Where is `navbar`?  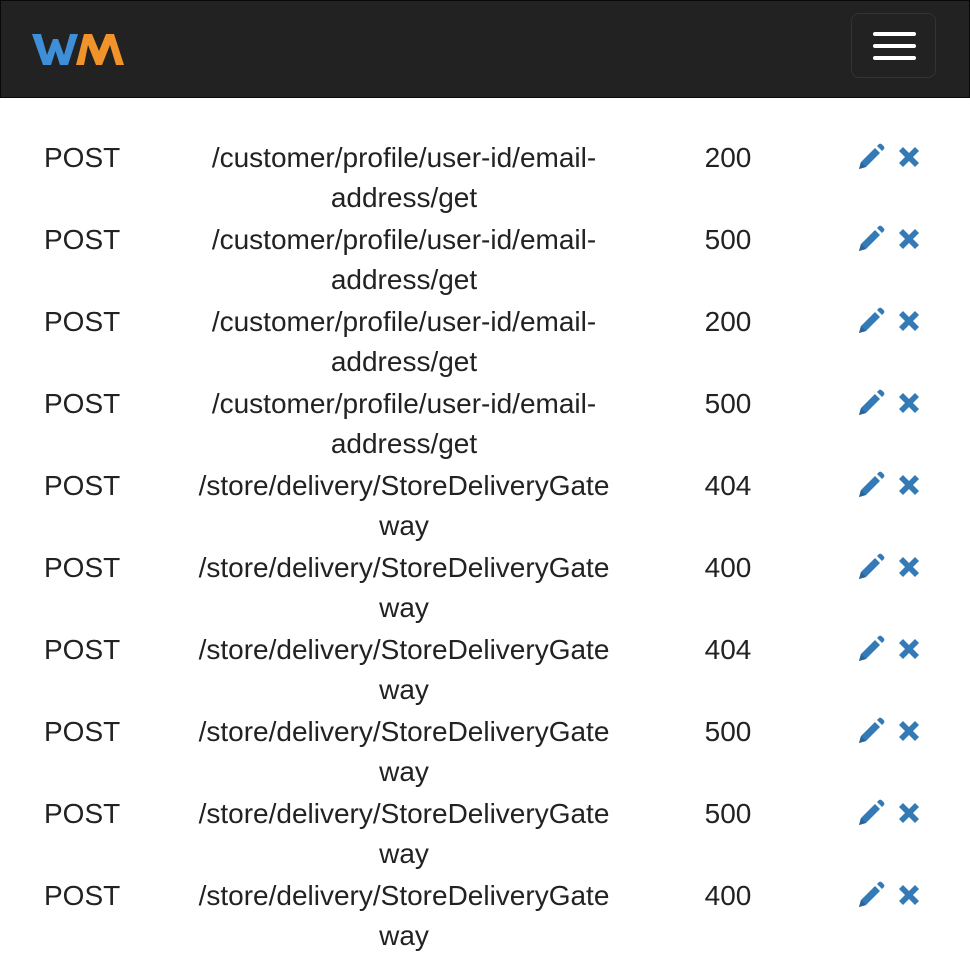 navbar is located at coordinates (485, 49).